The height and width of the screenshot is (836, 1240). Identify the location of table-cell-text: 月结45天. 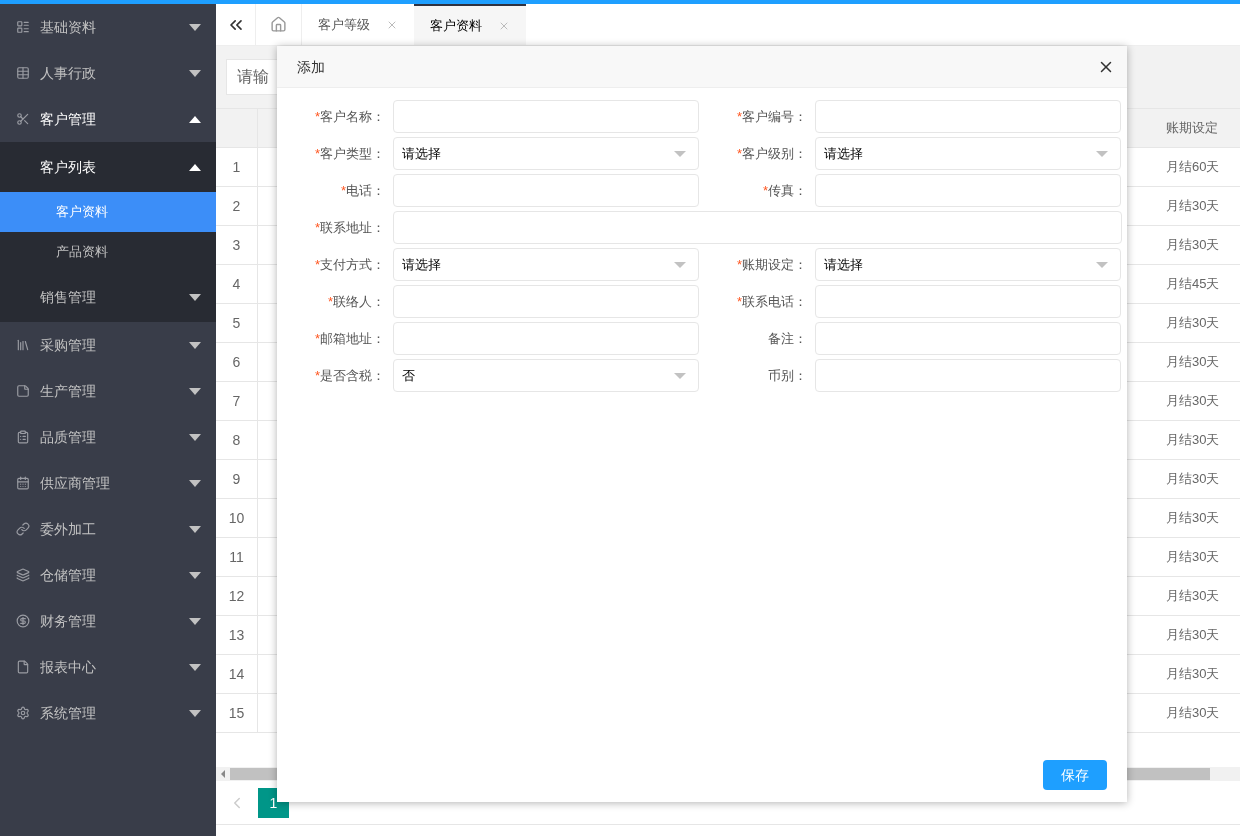
(1193, 284).